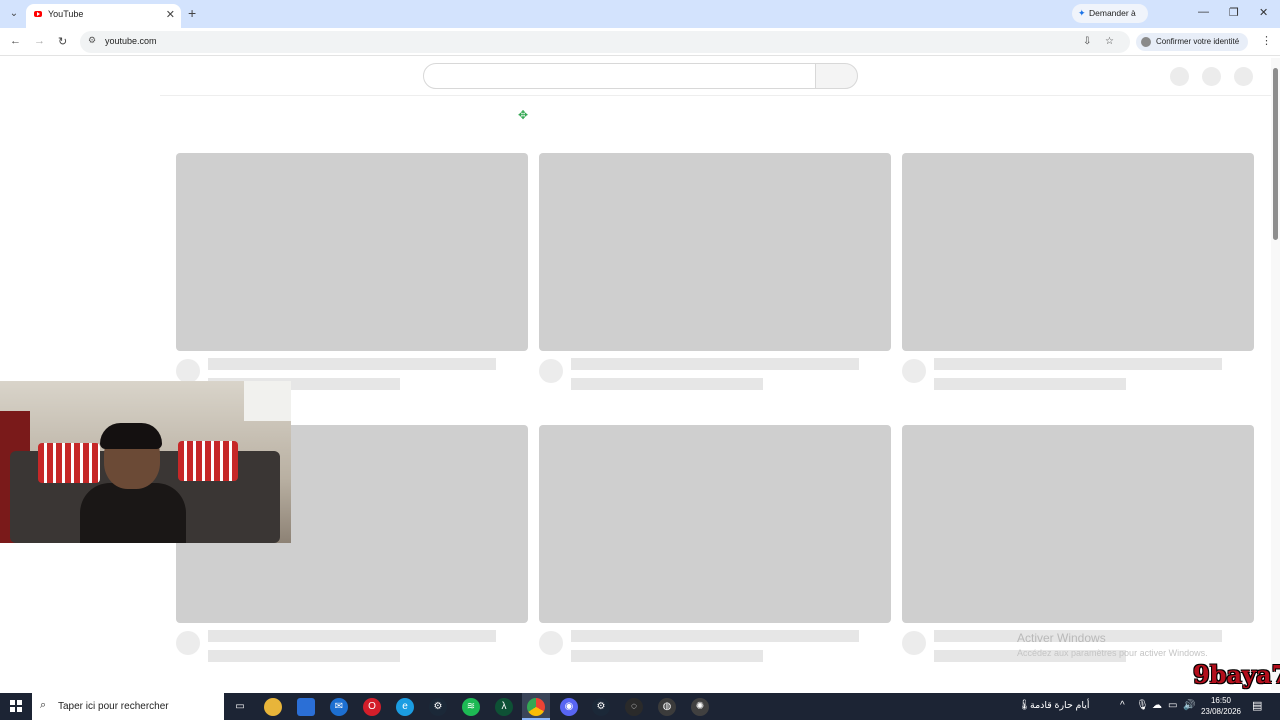  Describe the element at coordinates (634, 707) in the screenshot. I see `app-icon: ◌` at that location.